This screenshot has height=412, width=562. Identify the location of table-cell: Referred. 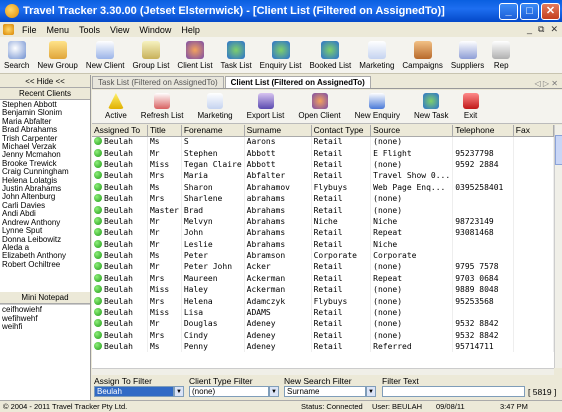
(412, 347).